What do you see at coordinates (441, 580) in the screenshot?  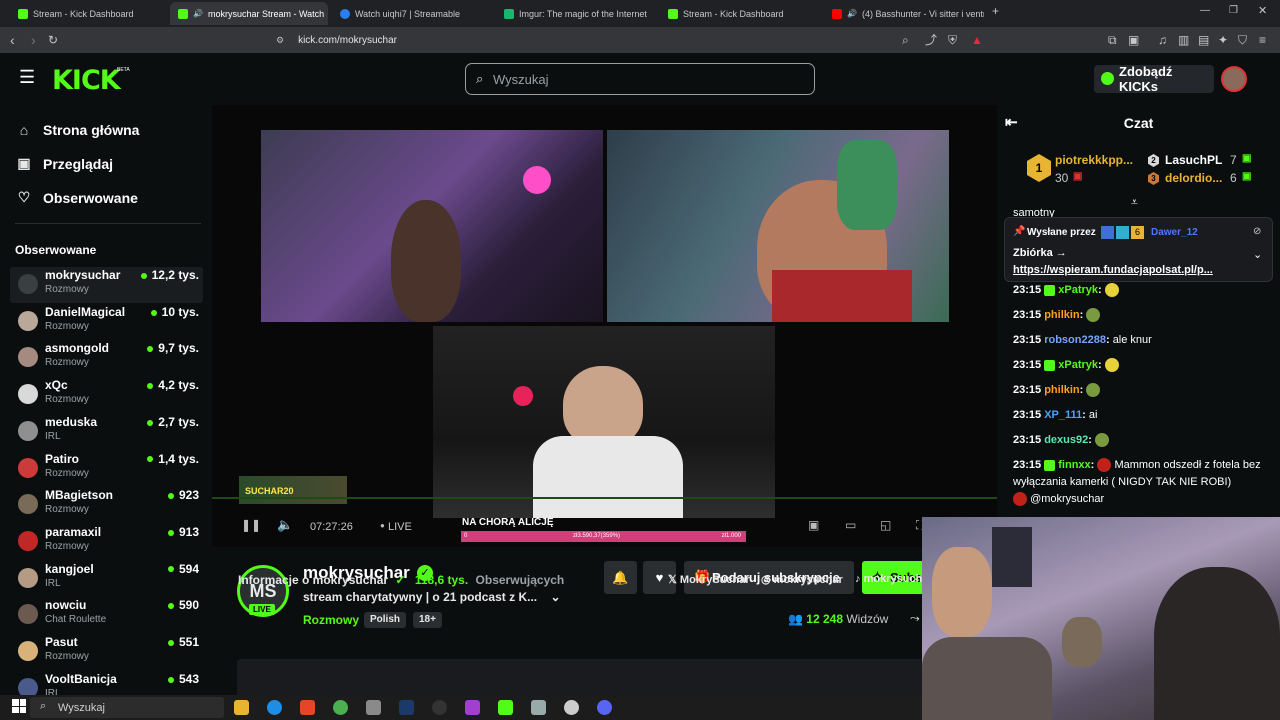 I see `followers-count: 118,6 tys.` at bounding box center [441, 580].